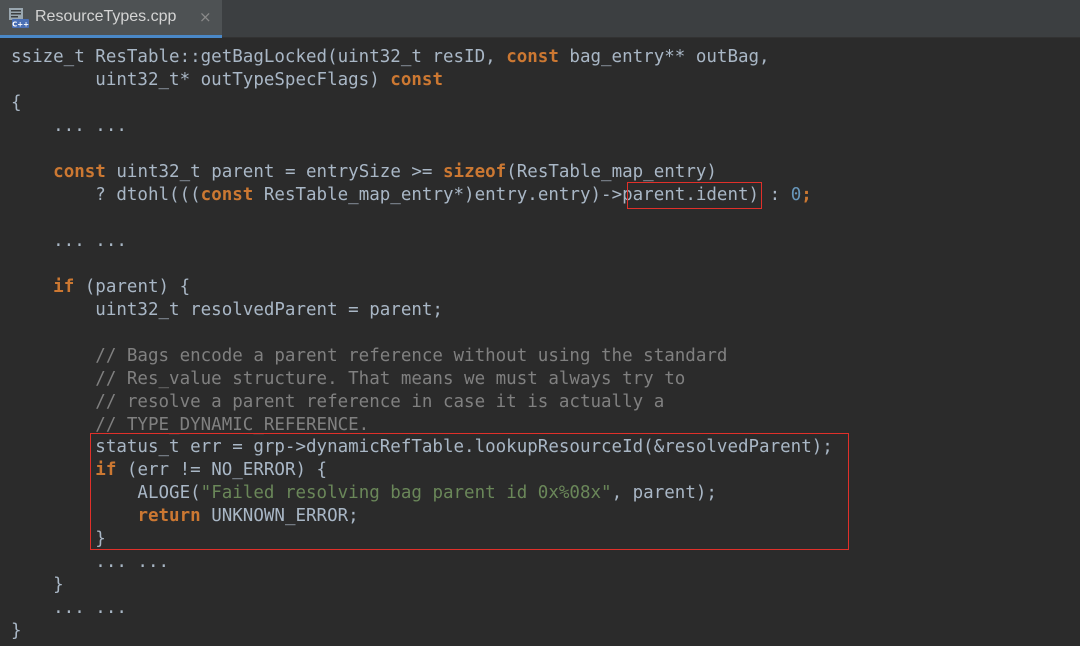  What do you see at coordinates (190, 425) in the screenshot?
I see `comment-token: // TYPE_DYNAMIC_REFERENCE.` at bounding box center [190, 425].